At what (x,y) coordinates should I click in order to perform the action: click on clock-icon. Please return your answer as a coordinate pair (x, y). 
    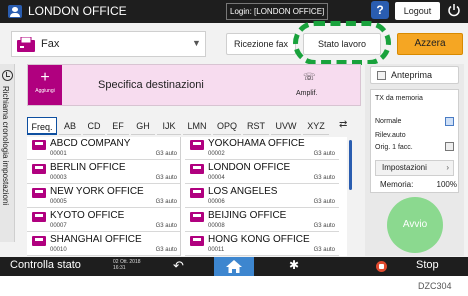
    Looking at the image, I should click on (7, 75).